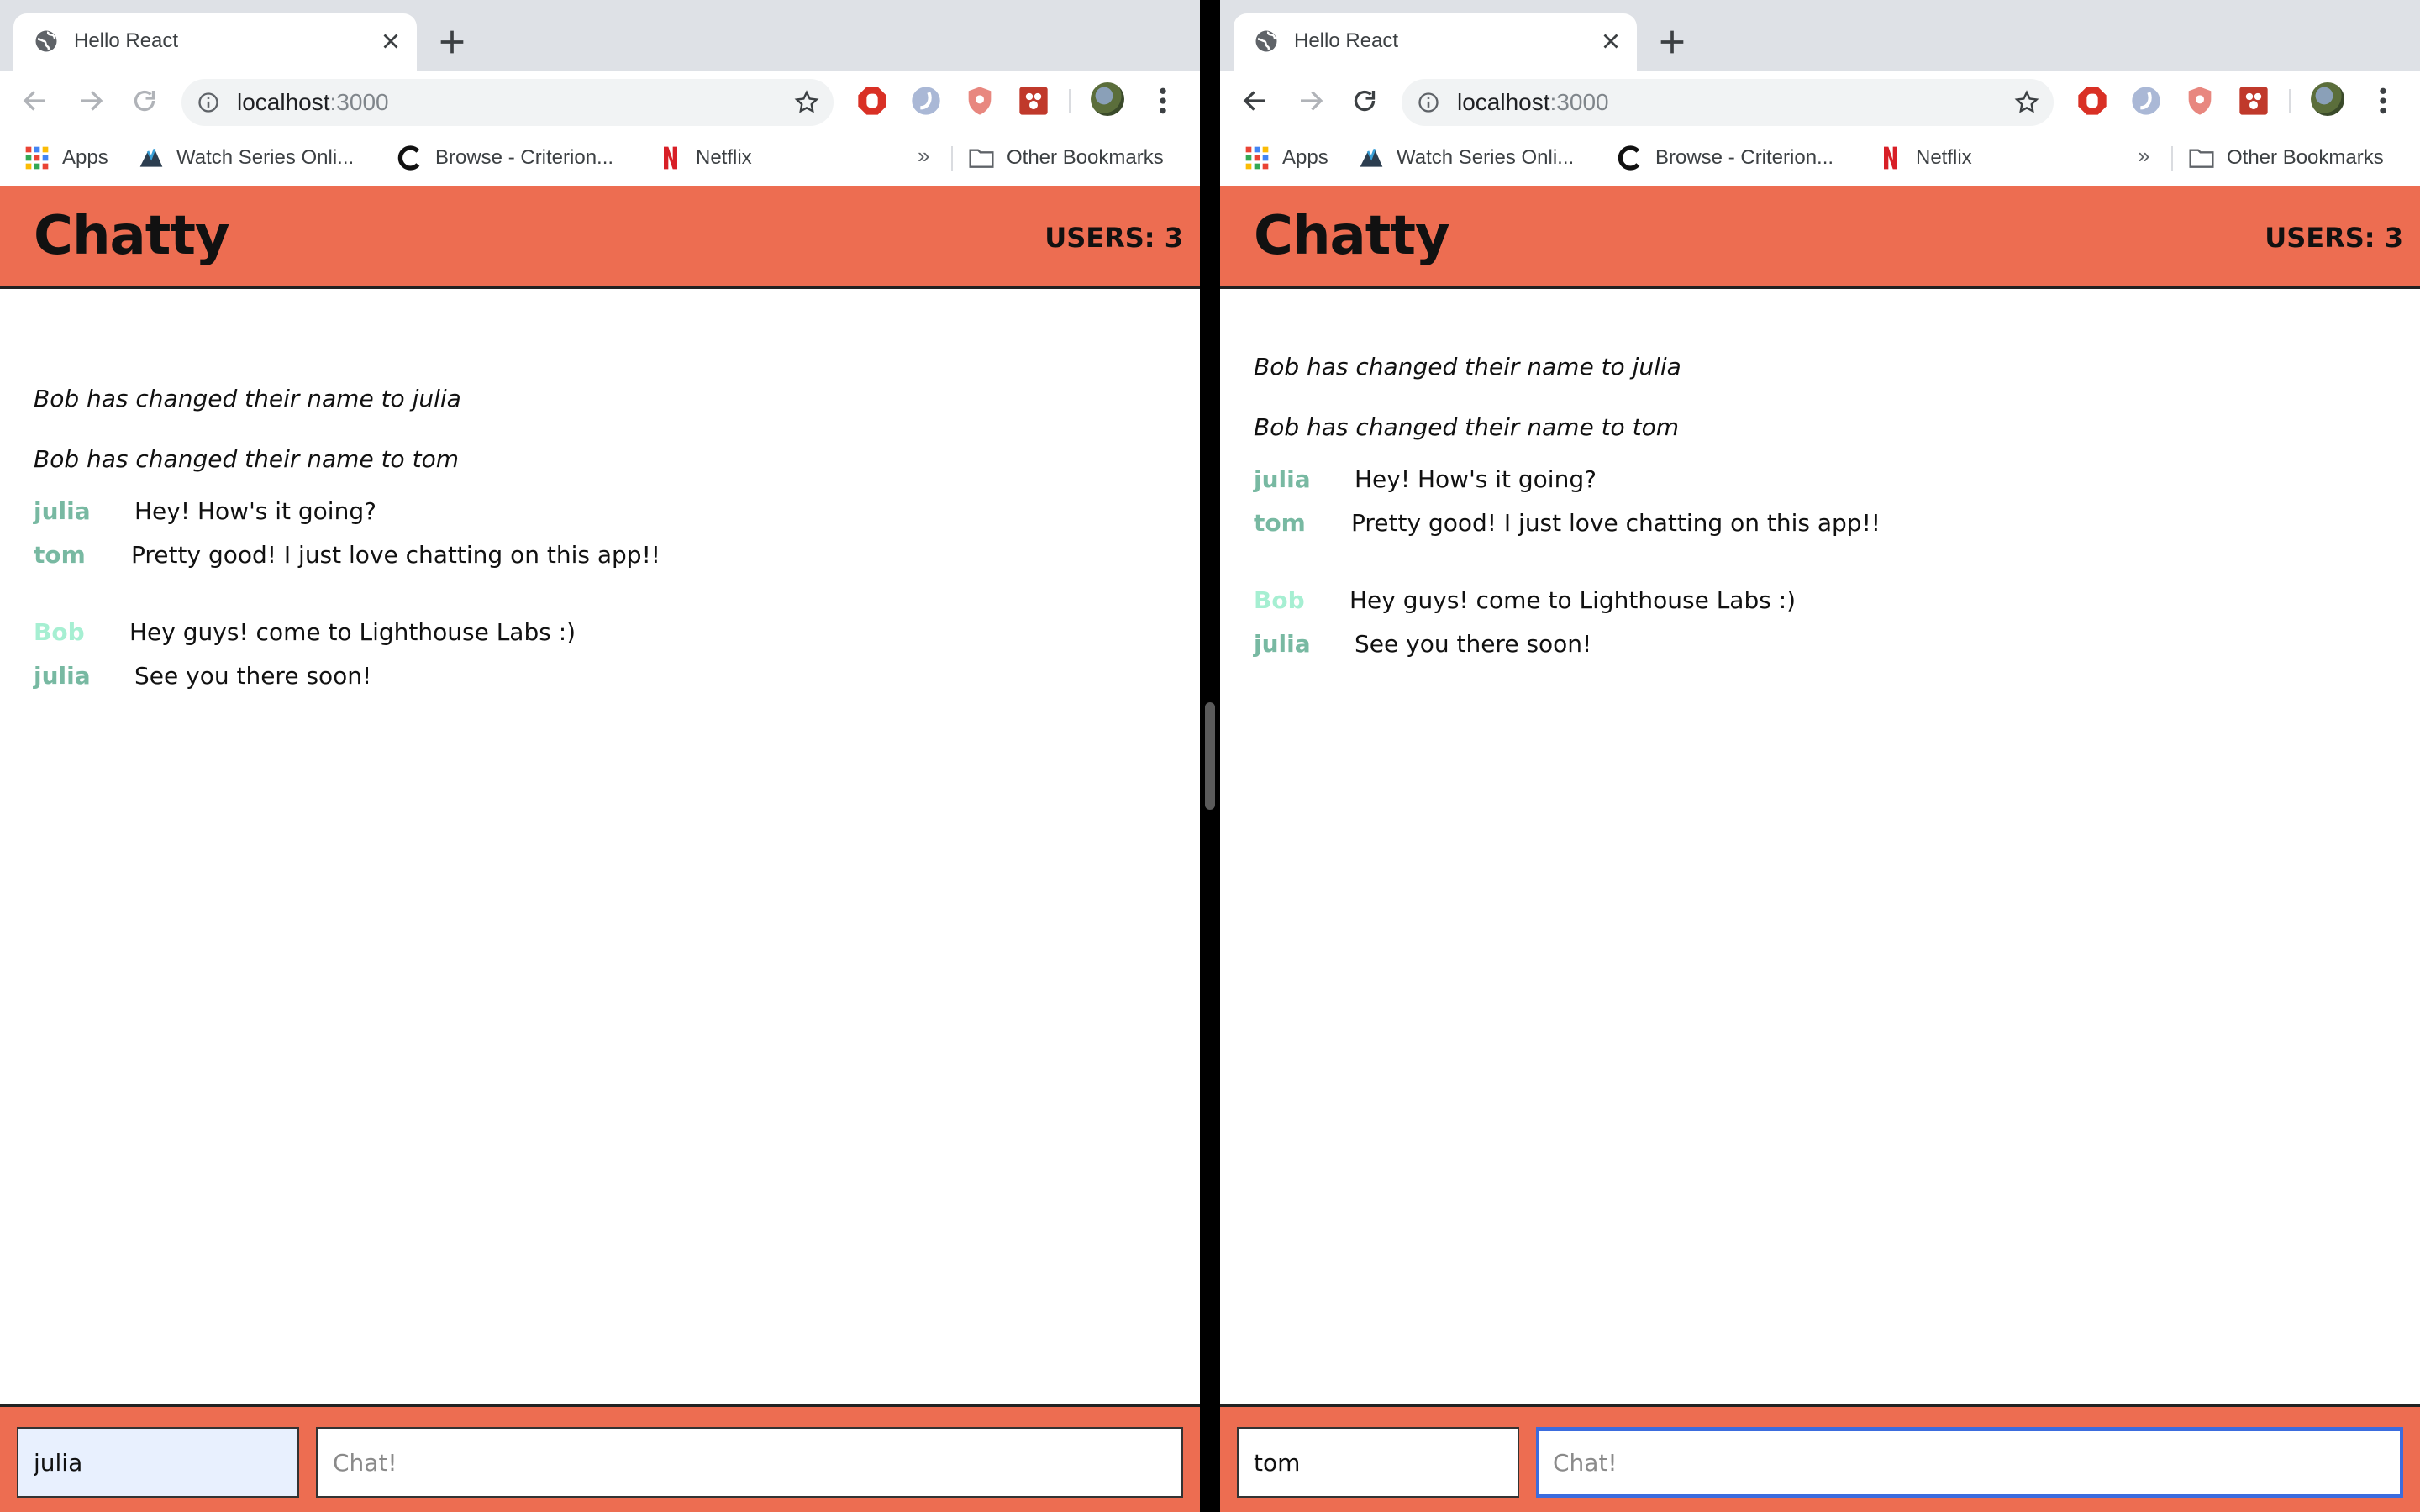 This screenshot has width=2420, height=1512. What do you see at coordinates (1210, 756) in the screenshot?
I see `split-resize-handle` at bounding box center [1210, 756].